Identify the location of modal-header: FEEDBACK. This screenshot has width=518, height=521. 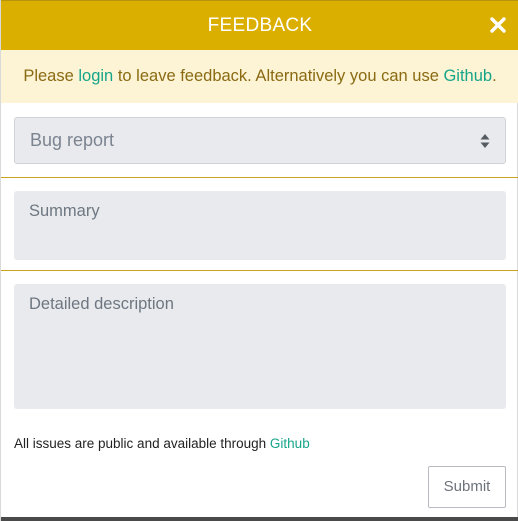
(259, 25).